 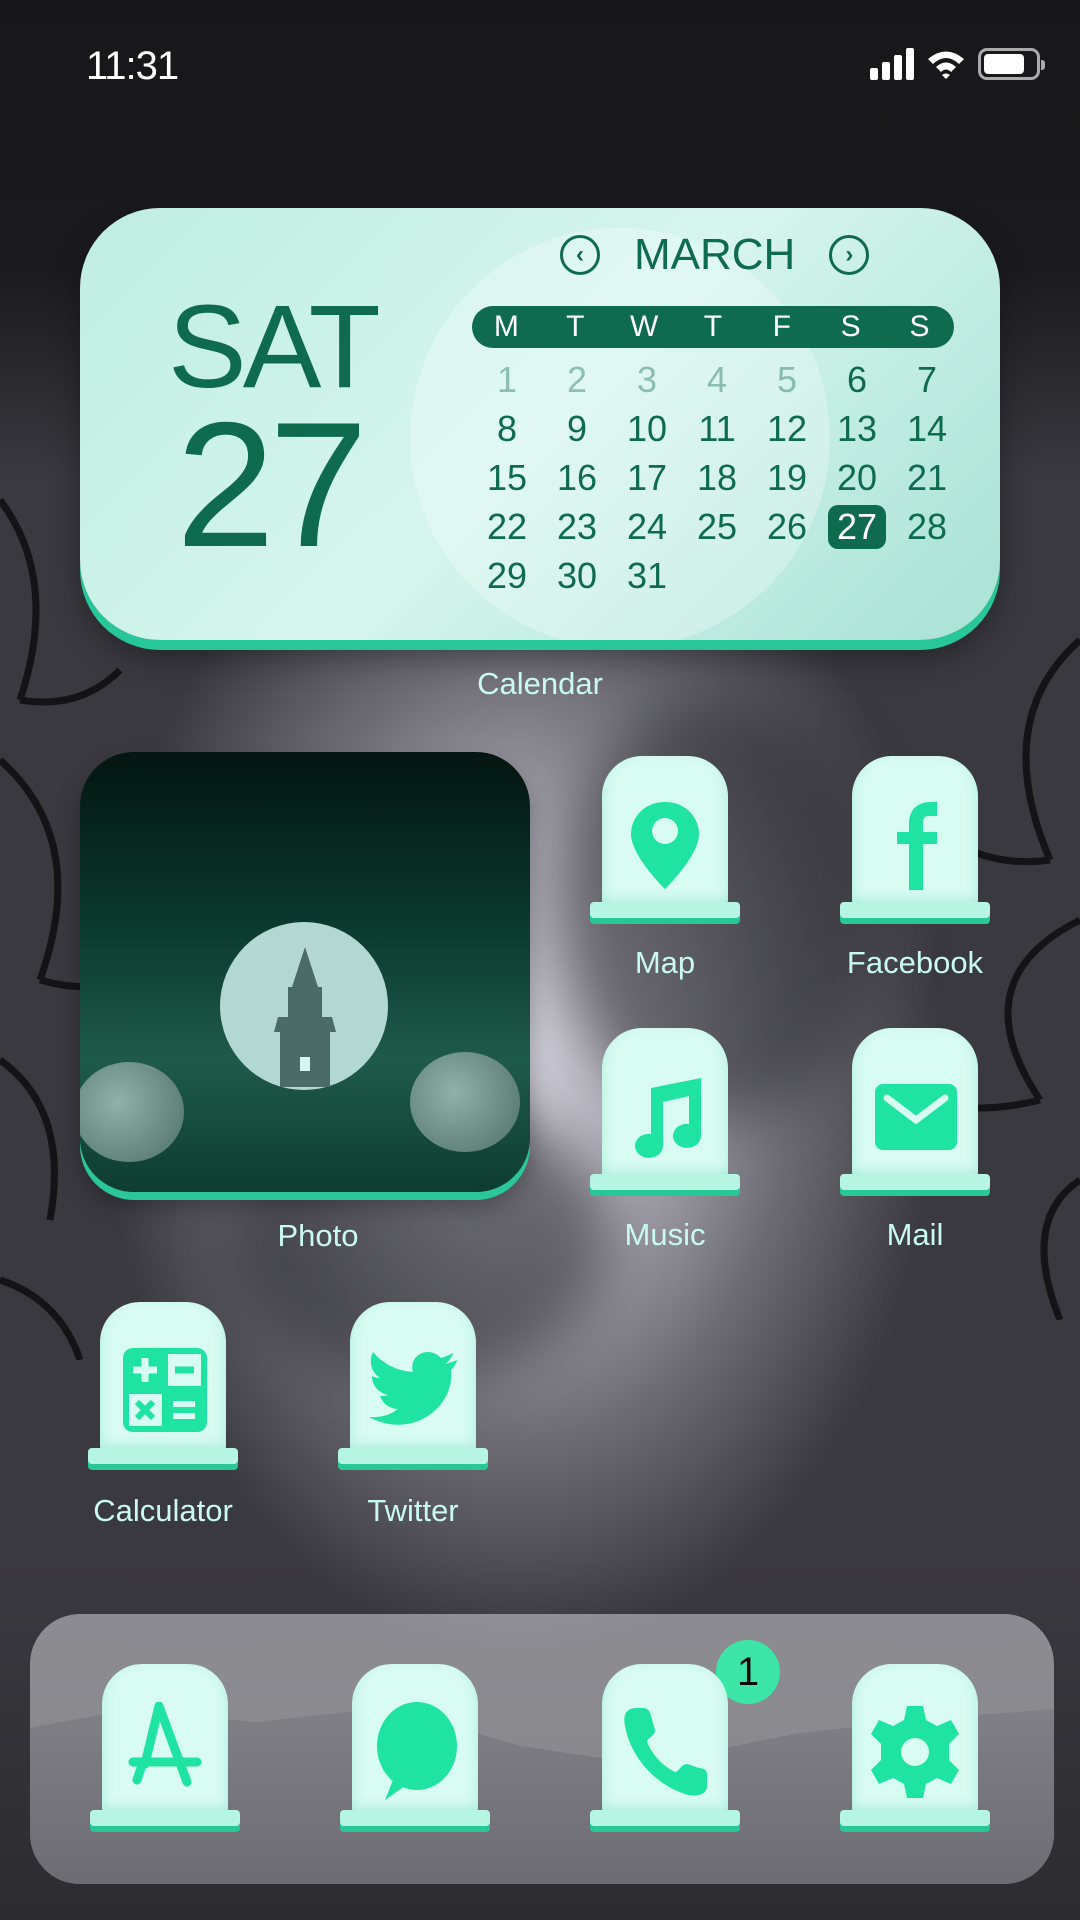 What do you see at coordinates (540, 683) in the screenshot?
I see `calendar-label: Calendar` at bounding box center [540, 683].